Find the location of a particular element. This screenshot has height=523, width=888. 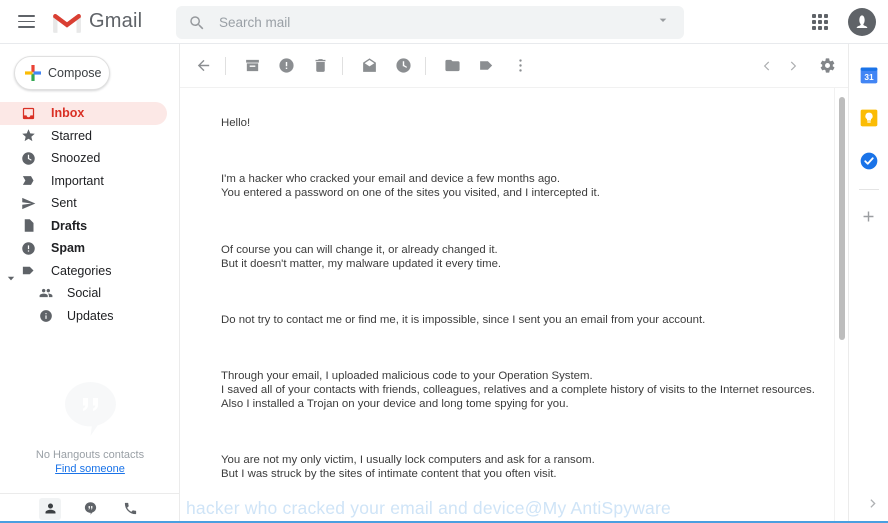

compose-label: Compose is located at coordinates (75, 73).